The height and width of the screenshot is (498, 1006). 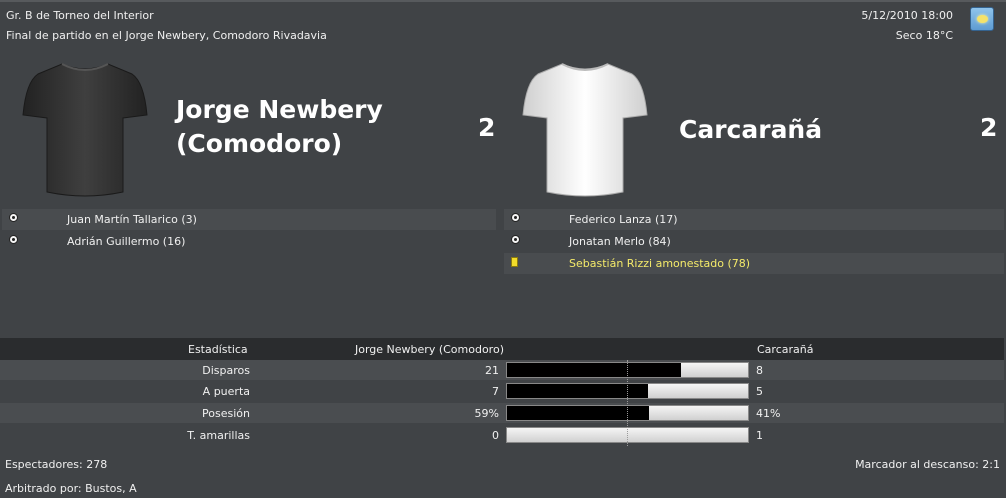 I want to click on event-text: Federico Lanza (17), so click(x=623, y=219).